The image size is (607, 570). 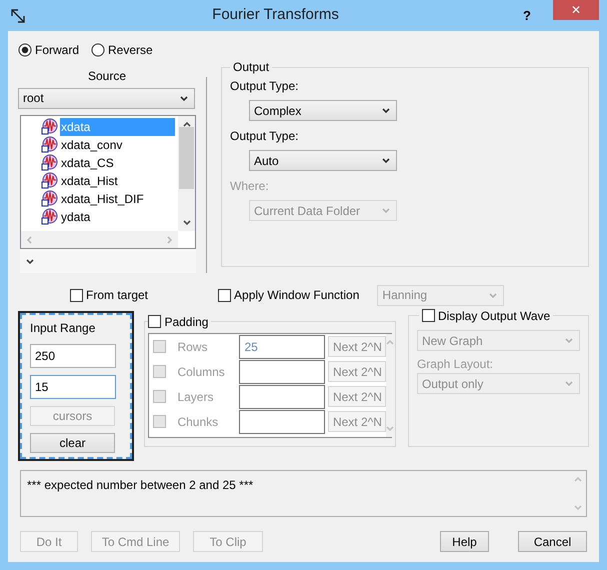 What do you see at coordinates (57, 50) in the screenshot?
I see `radio-label: Forward` at bounding box center [57, 50].